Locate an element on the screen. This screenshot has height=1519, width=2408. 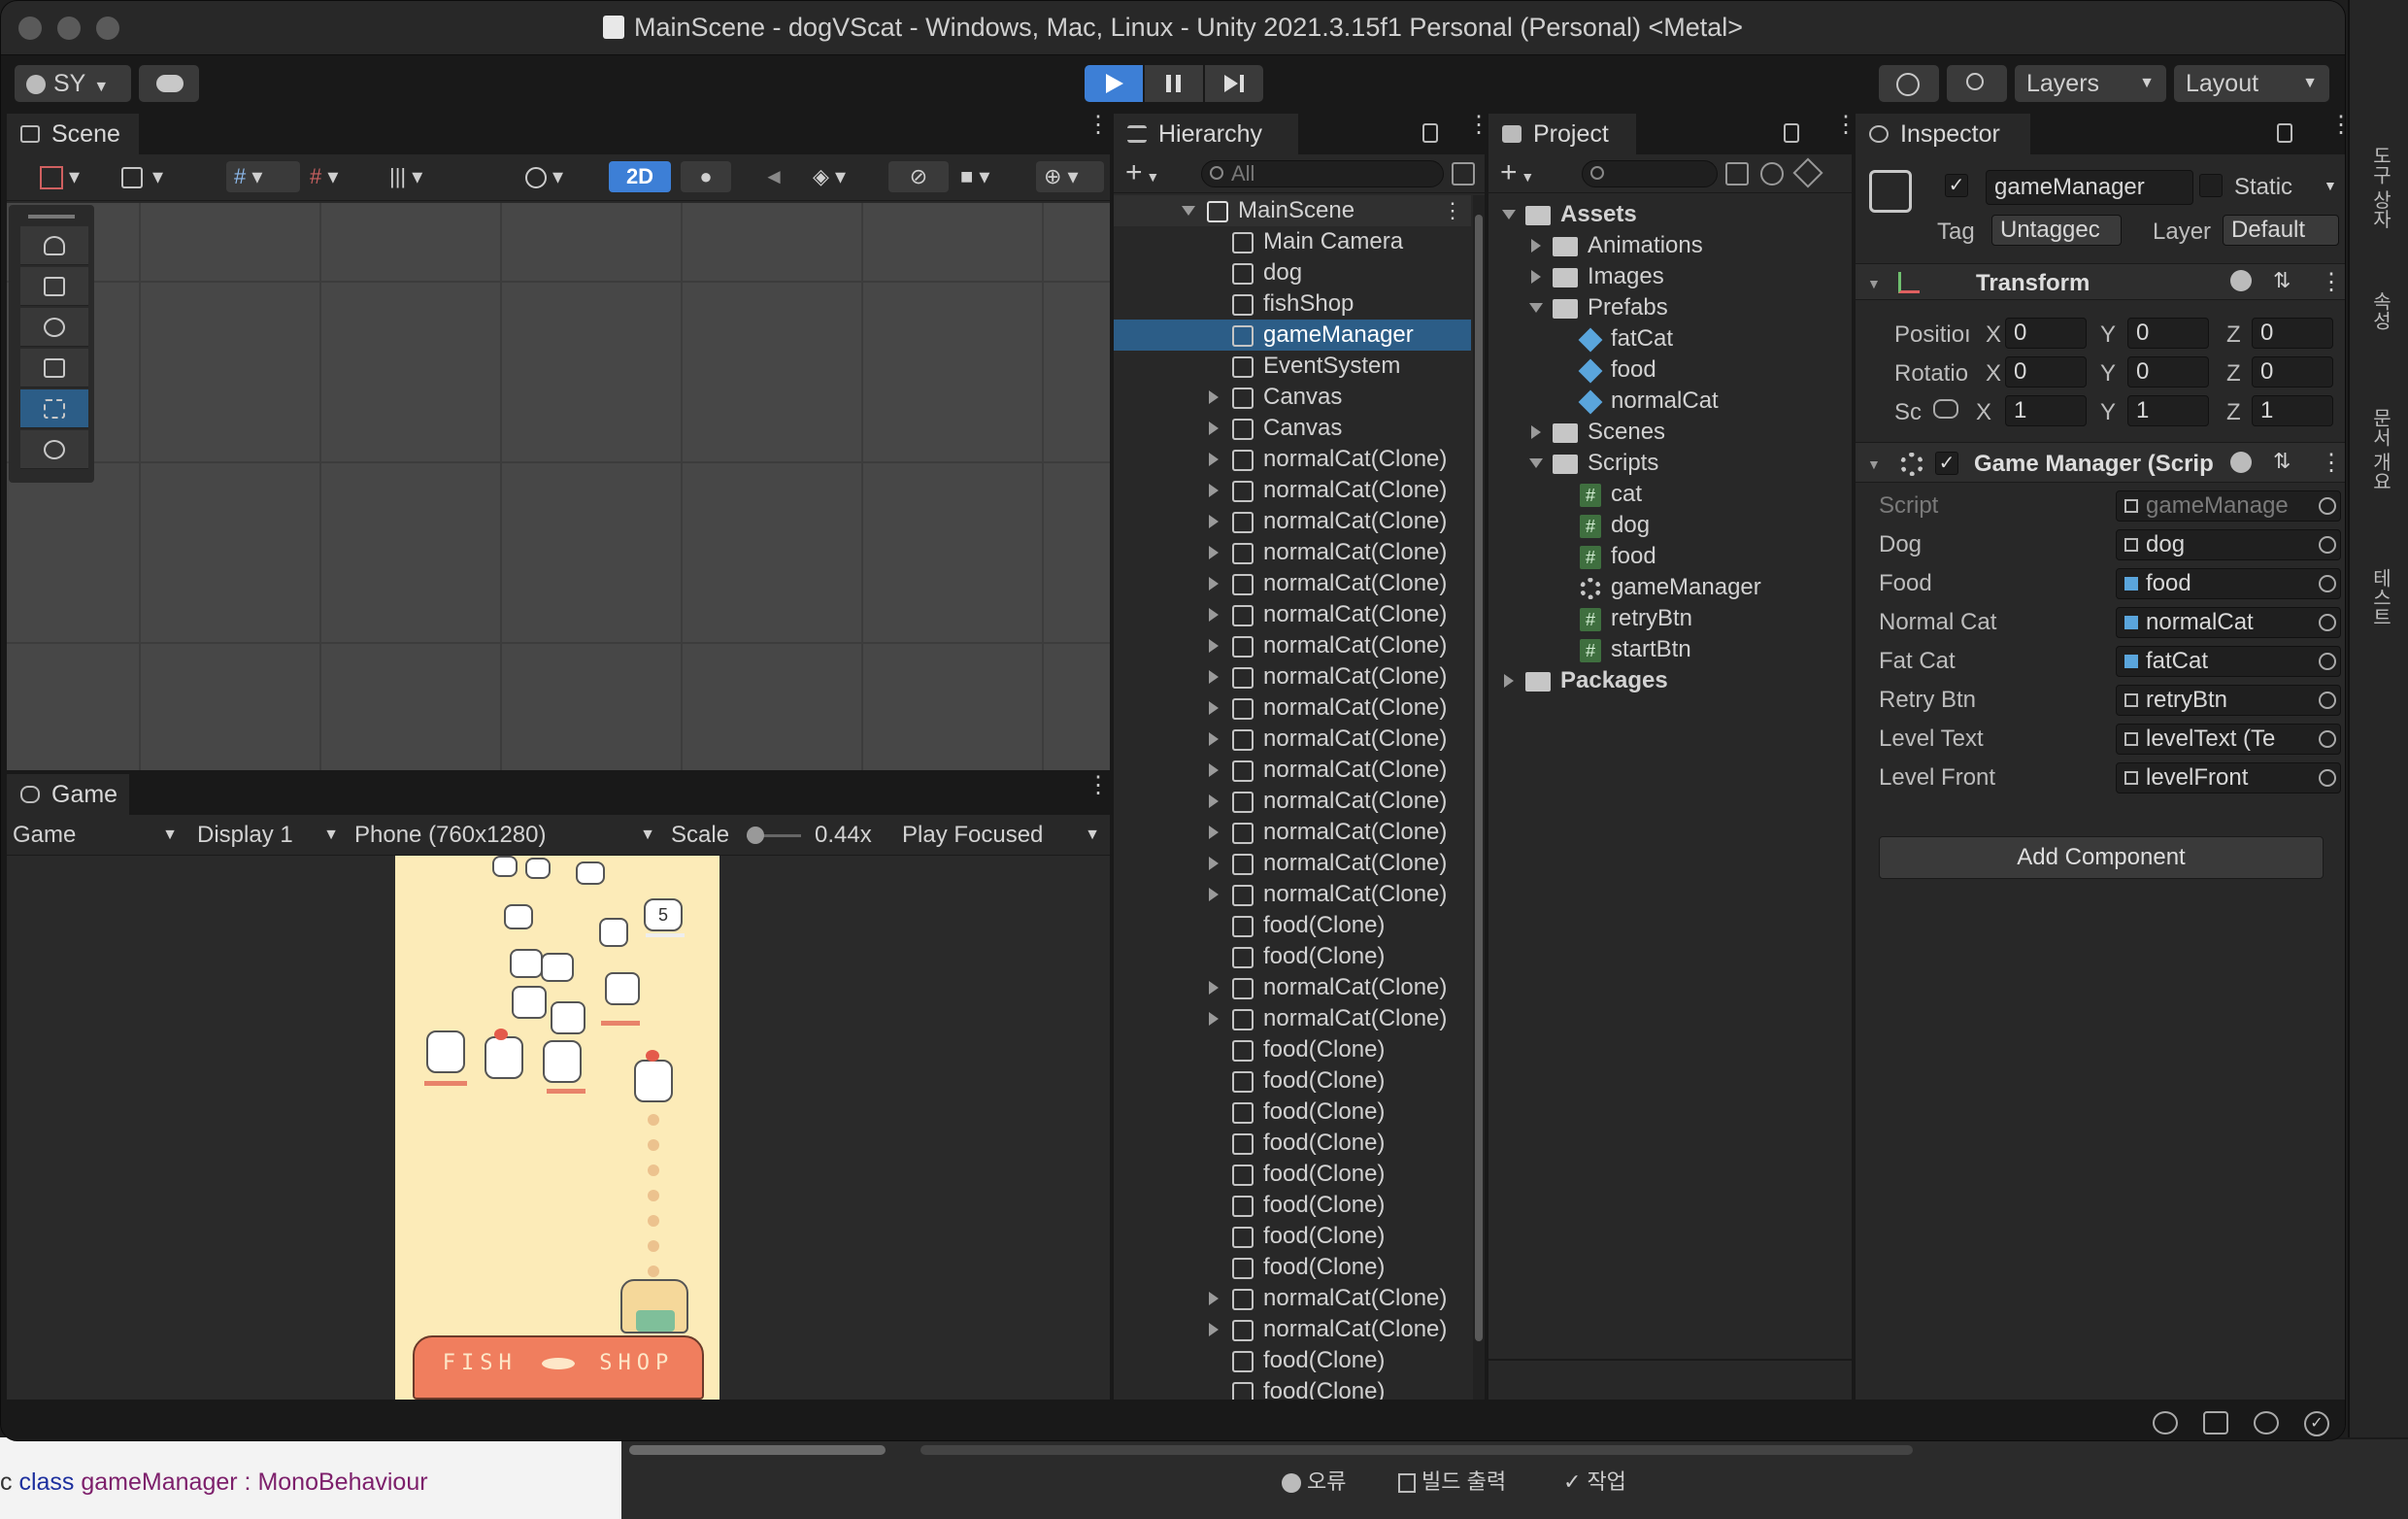
rect-tool-button is located at coordinates (54, 408).